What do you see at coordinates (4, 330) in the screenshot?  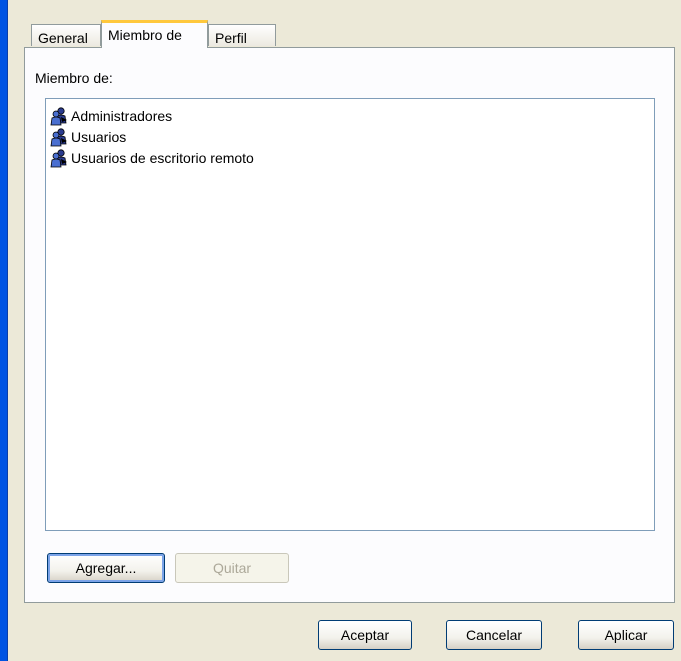 I see `window-border` at bounding box center [4, 330].